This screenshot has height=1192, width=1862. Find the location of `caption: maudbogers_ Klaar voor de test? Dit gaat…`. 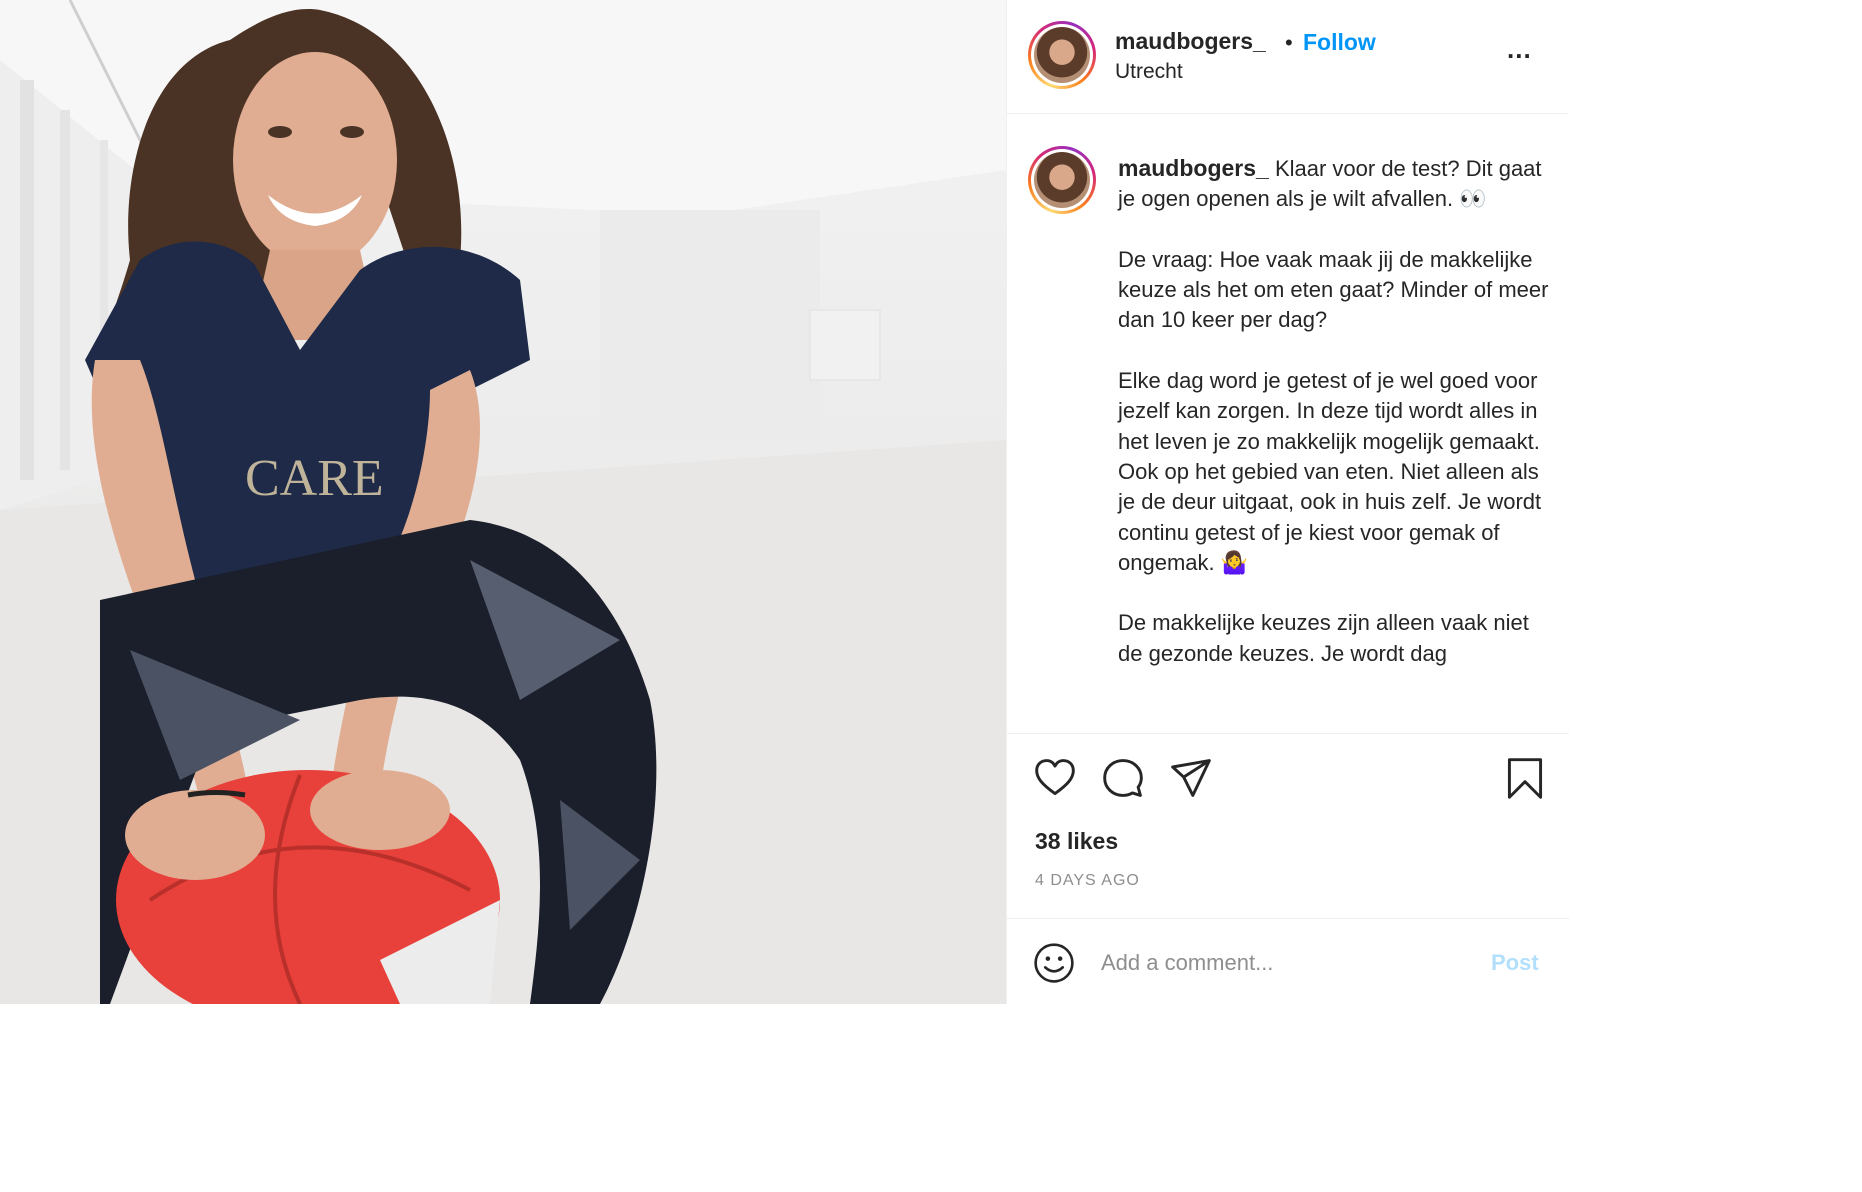

caption: maudbogers_ Klaar voor de test? Dit gaat… is located at coordinates (1337, 411).